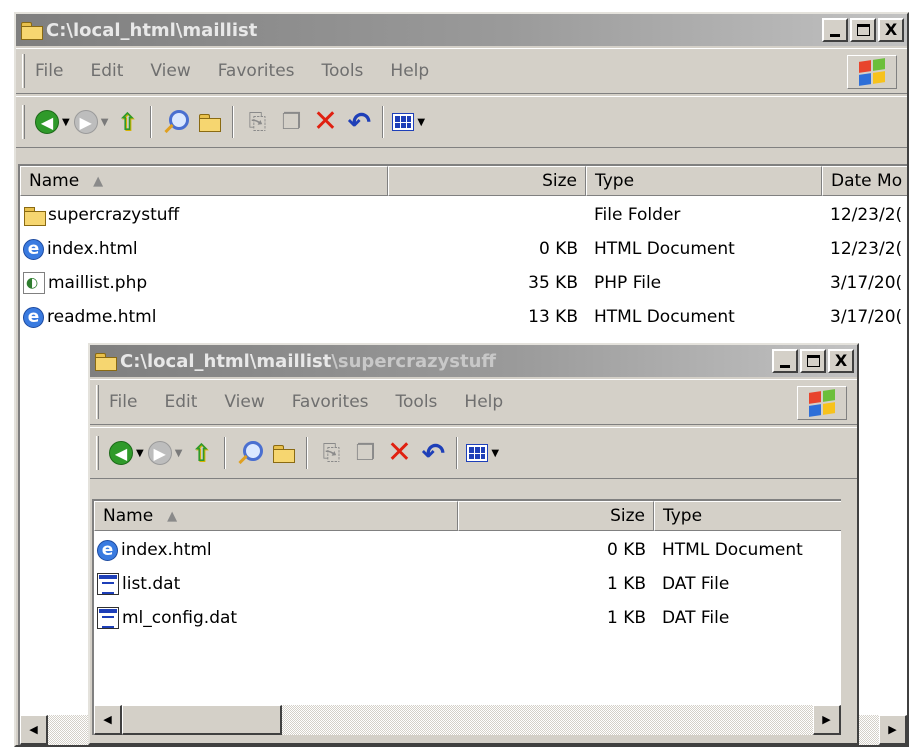 The image size is (909, 747). I want to click on column-name-label: Name, so click(54, 181).